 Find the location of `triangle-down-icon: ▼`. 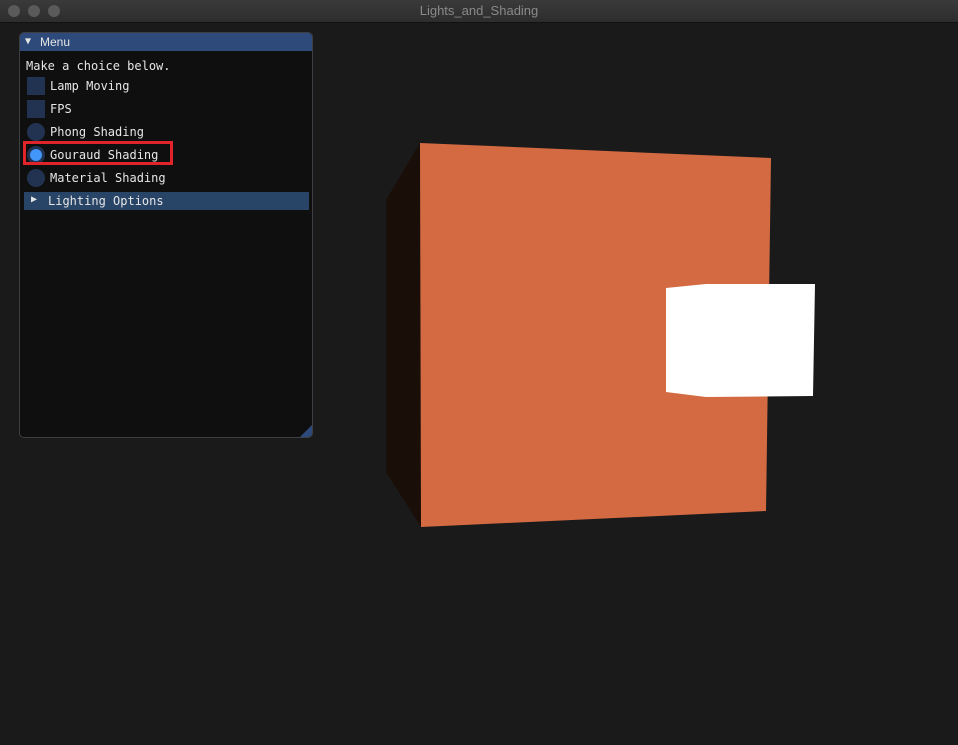

triangle-down-icon: ▼ is located at coordinates (28, 42).